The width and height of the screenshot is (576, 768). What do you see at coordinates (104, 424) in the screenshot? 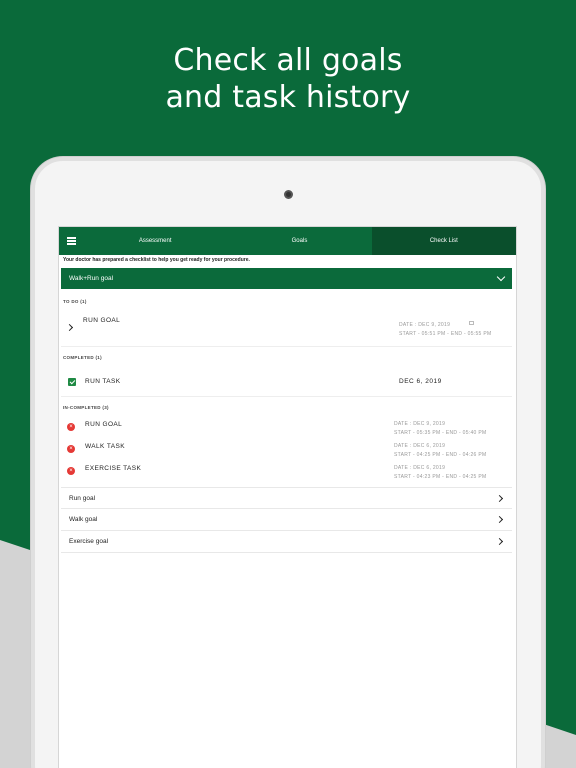
I see `incompleted-item-title: RUN GOAL` at bounding box center [104, 424].